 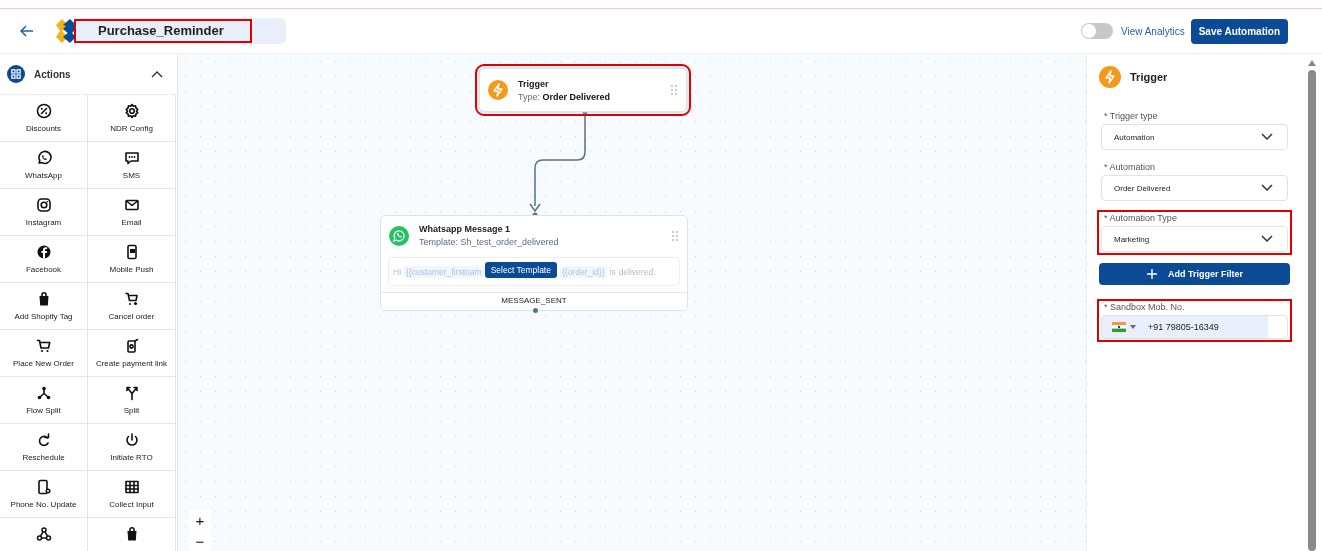 What do you see at coordinates (1096, 31) in the screenshot?
I see `analytics-toggle` at bounding box center [1096, 31].